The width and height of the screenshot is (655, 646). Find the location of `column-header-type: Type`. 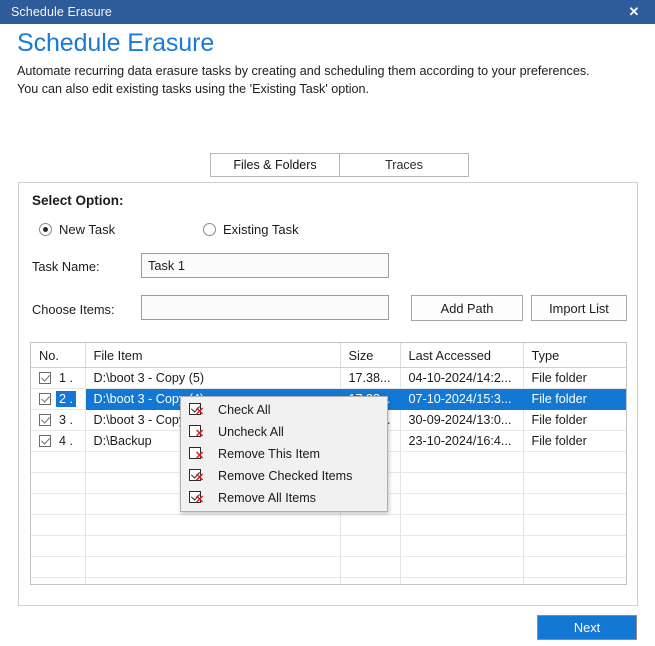

column-header-type: Type is located at coordinates (574, 355).